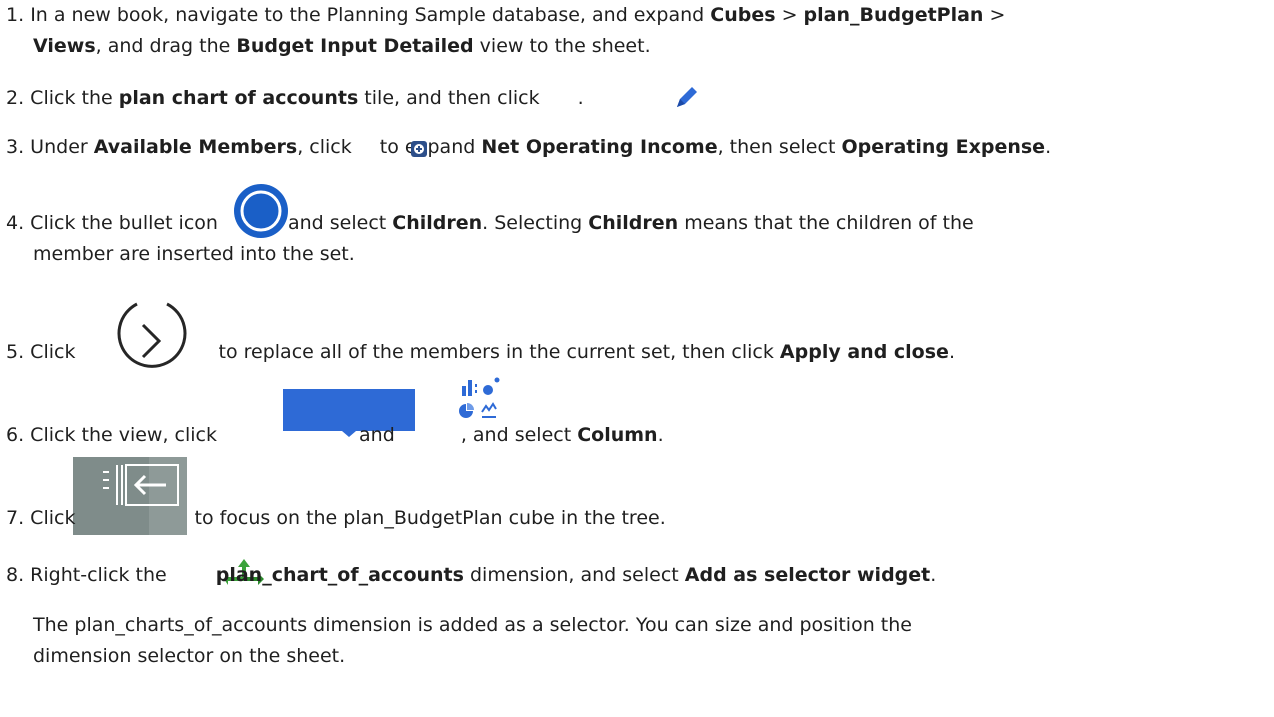  I want to click on note-line-2: dimension selector on the sheet., so click(189, 656).